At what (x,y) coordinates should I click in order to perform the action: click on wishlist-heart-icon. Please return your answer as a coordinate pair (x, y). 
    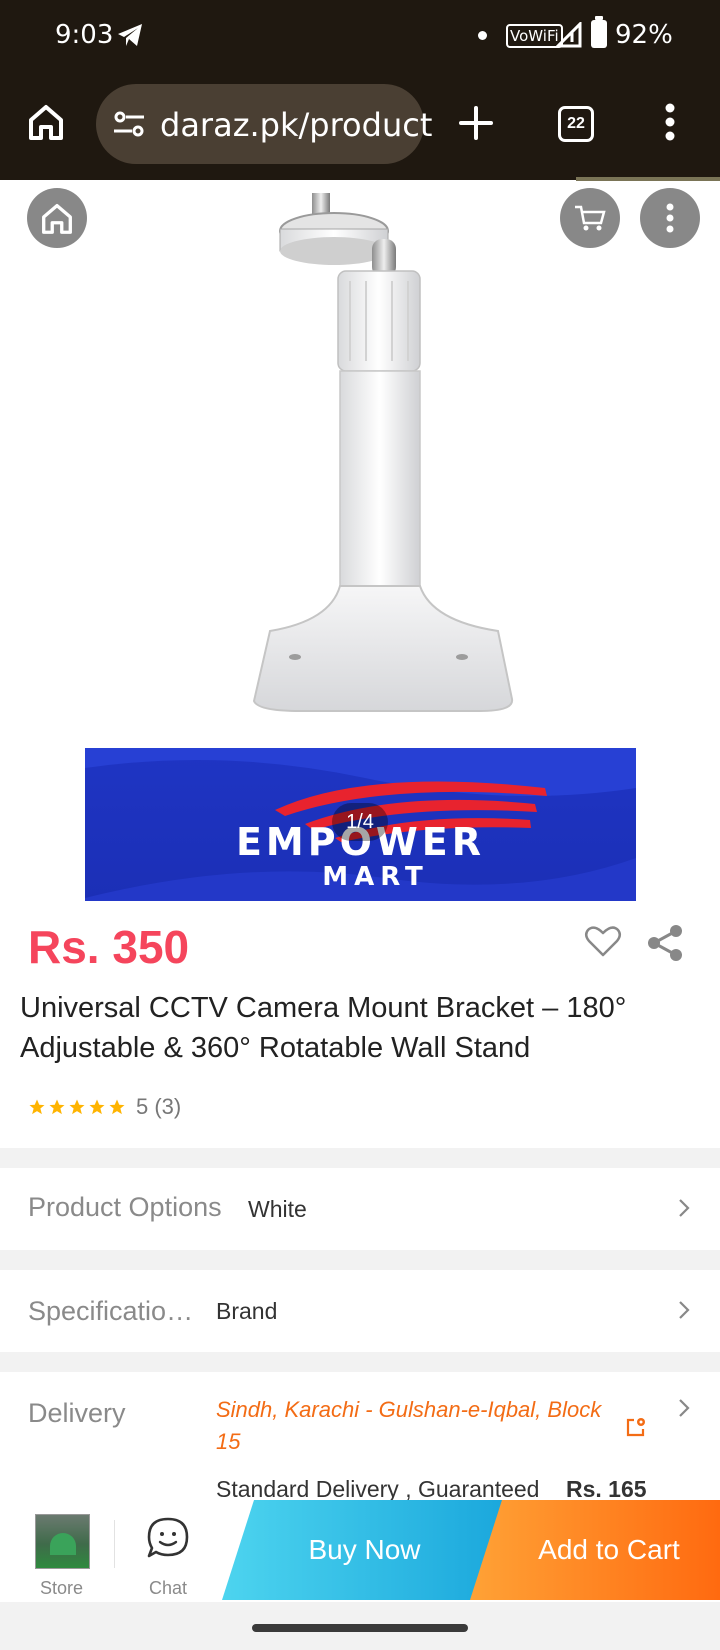
    Looking at the image, I should click on (603, 943).